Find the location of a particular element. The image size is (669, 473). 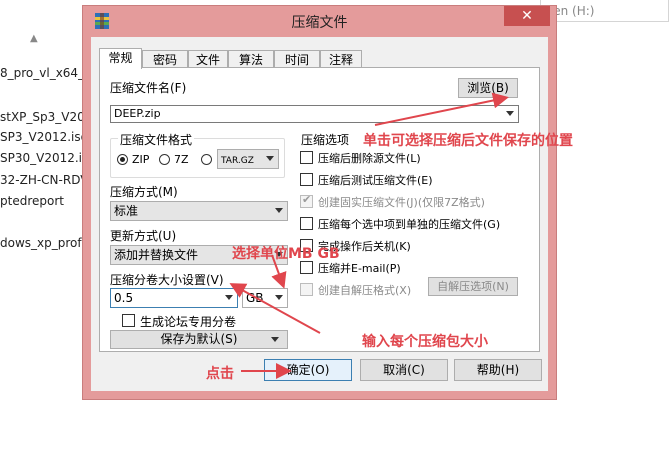

arrow-to-size is located at coordinates (275, 308).